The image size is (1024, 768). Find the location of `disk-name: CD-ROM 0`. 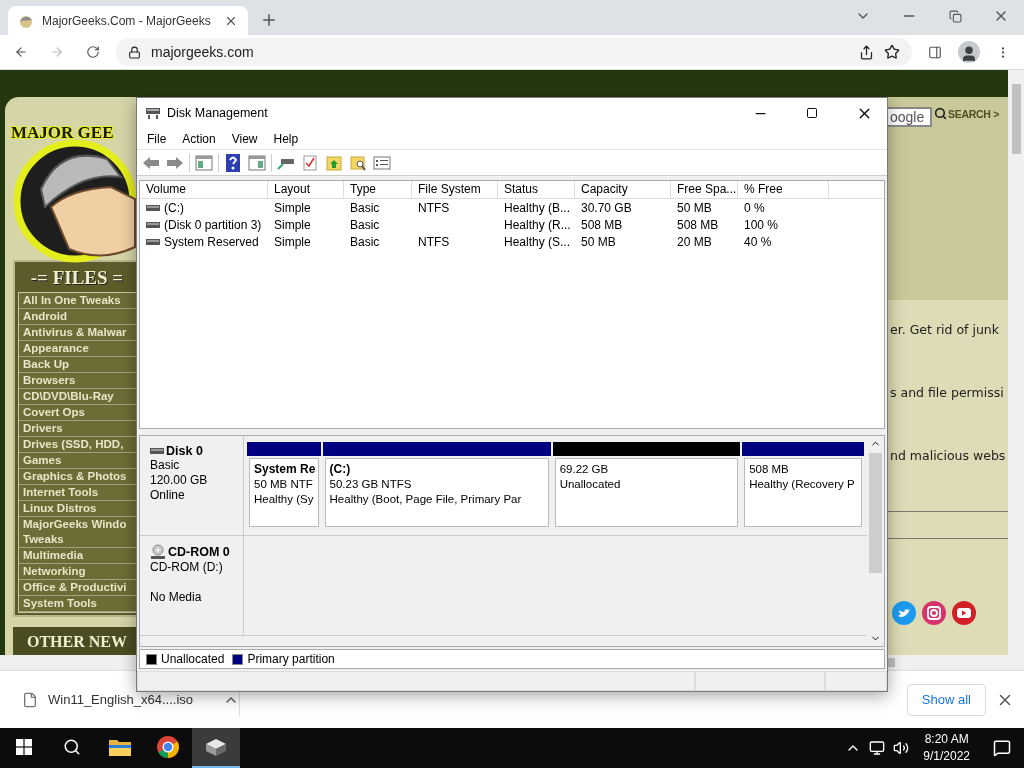

disk-name: CD-ROM 0 is located at coordinates (199, 552).